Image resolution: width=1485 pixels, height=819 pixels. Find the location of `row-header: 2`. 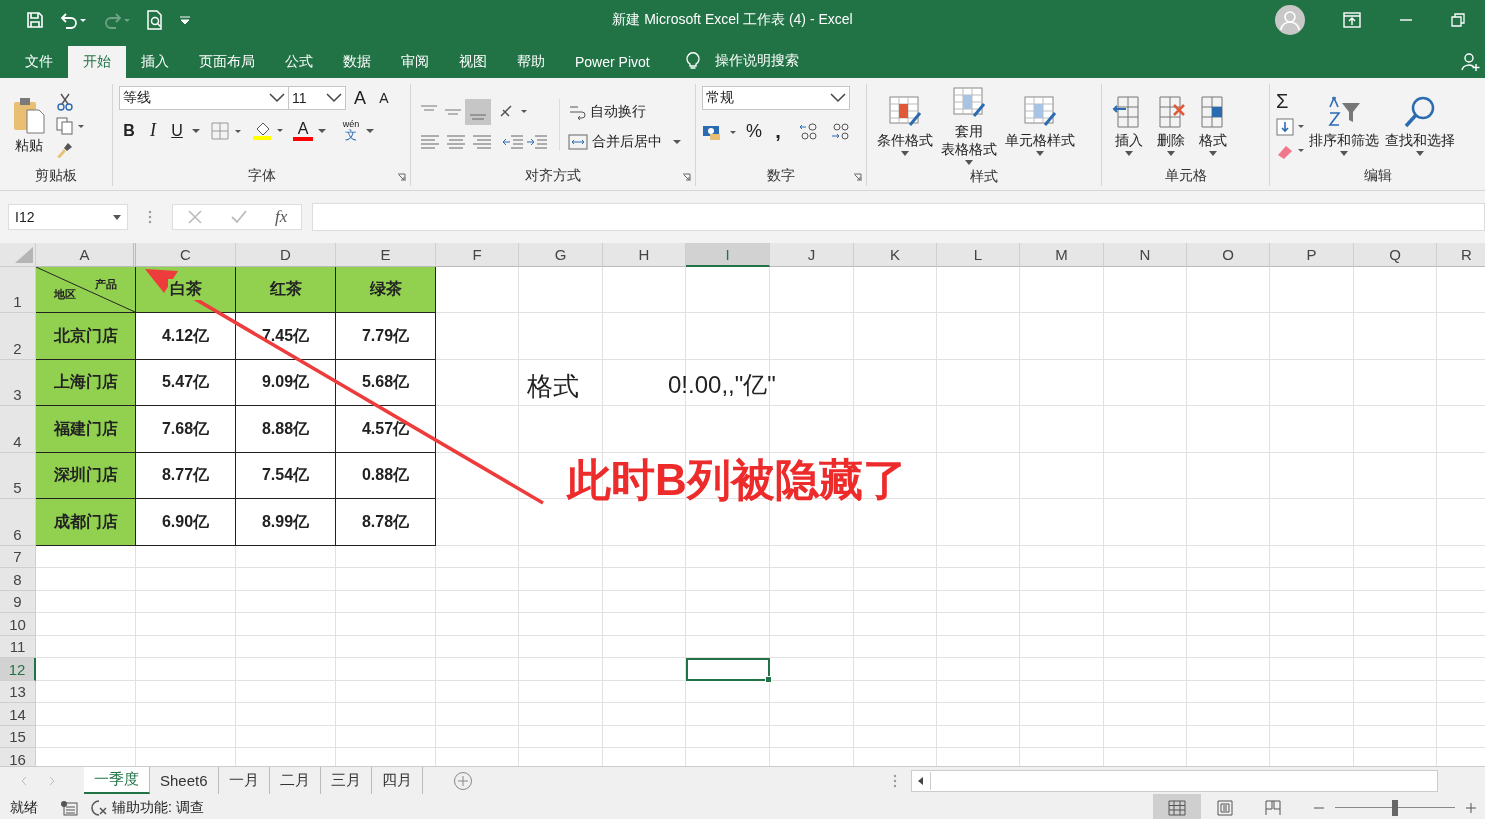

row-header: 2 is located at coordinates (18, 336).